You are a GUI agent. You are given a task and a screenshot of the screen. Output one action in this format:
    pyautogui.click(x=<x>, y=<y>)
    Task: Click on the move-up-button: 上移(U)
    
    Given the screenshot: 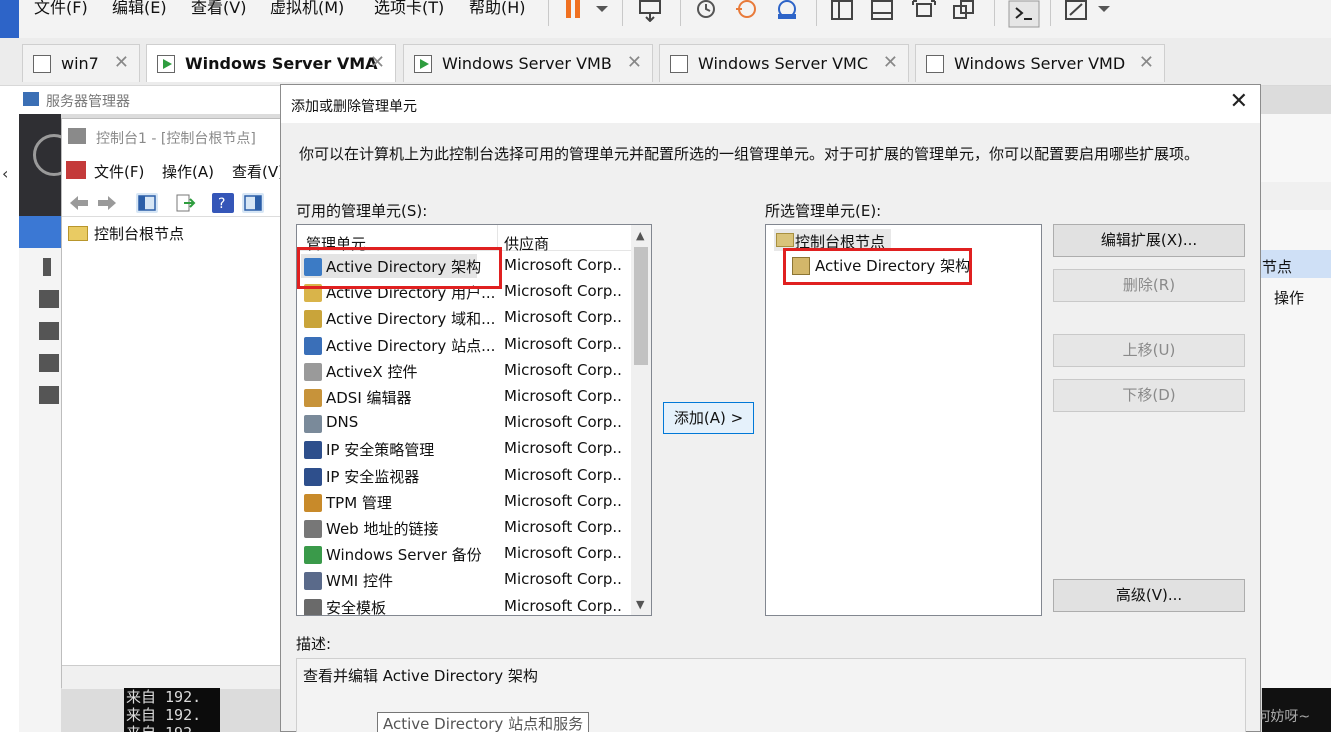 What is the action you would take?
    pyautogui.click(x=1149, y=350)
    